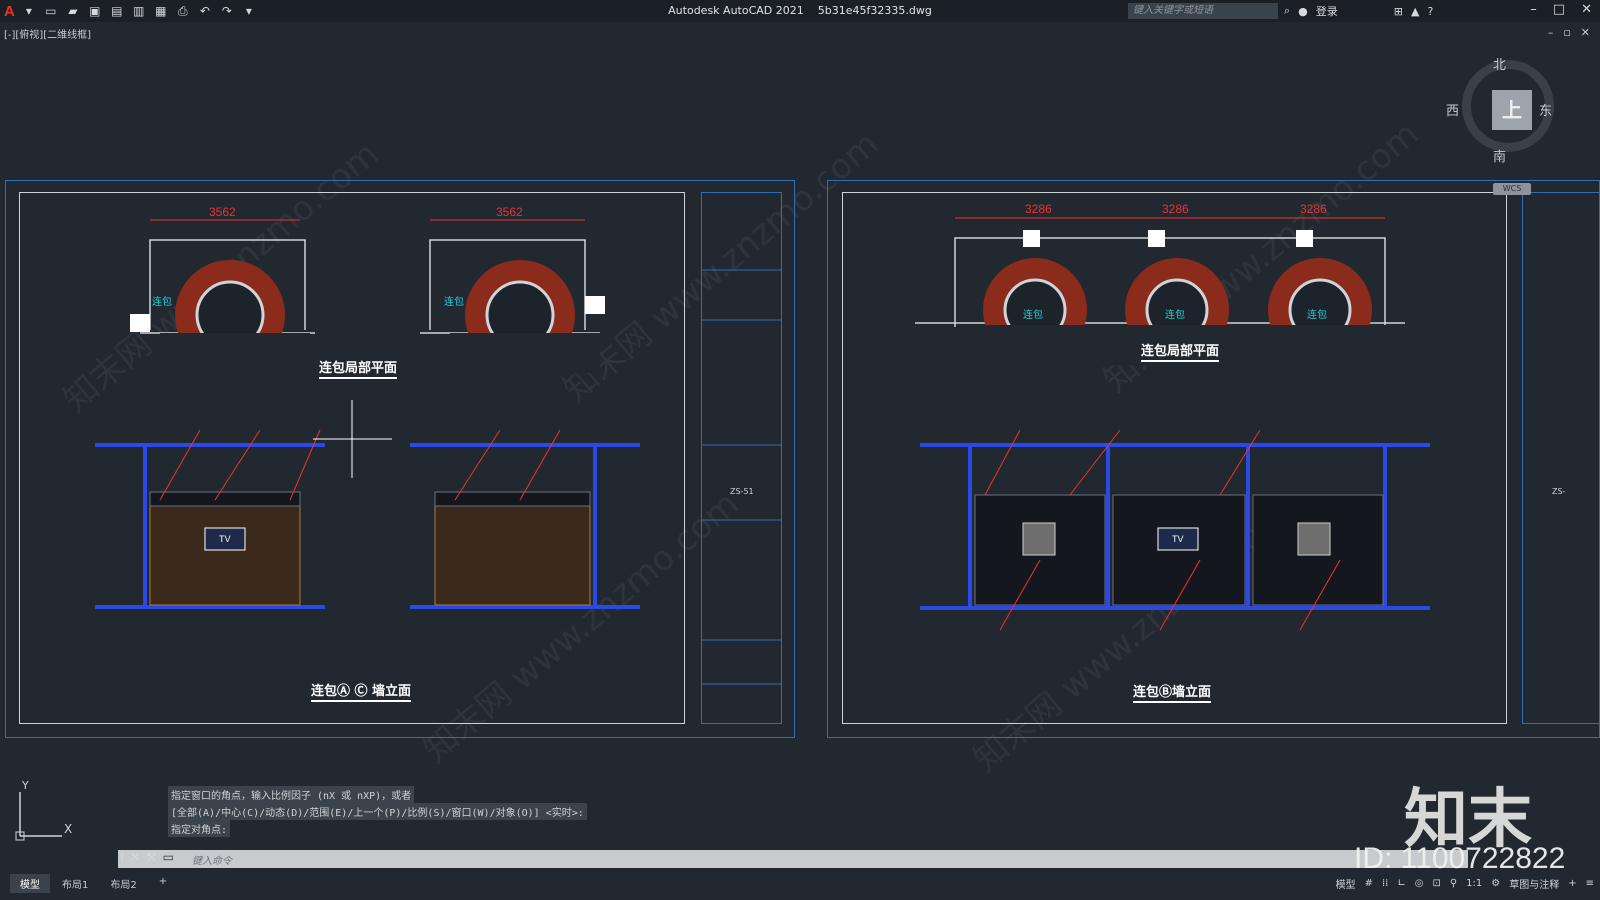 Image resolution: width=1600 pixels, height=900 pixels. Describe the element at coordinates (361, 691) in the screenshot. I see `elevation-title: 连包Ⓐ Ⓒ 墙立面` at that location.